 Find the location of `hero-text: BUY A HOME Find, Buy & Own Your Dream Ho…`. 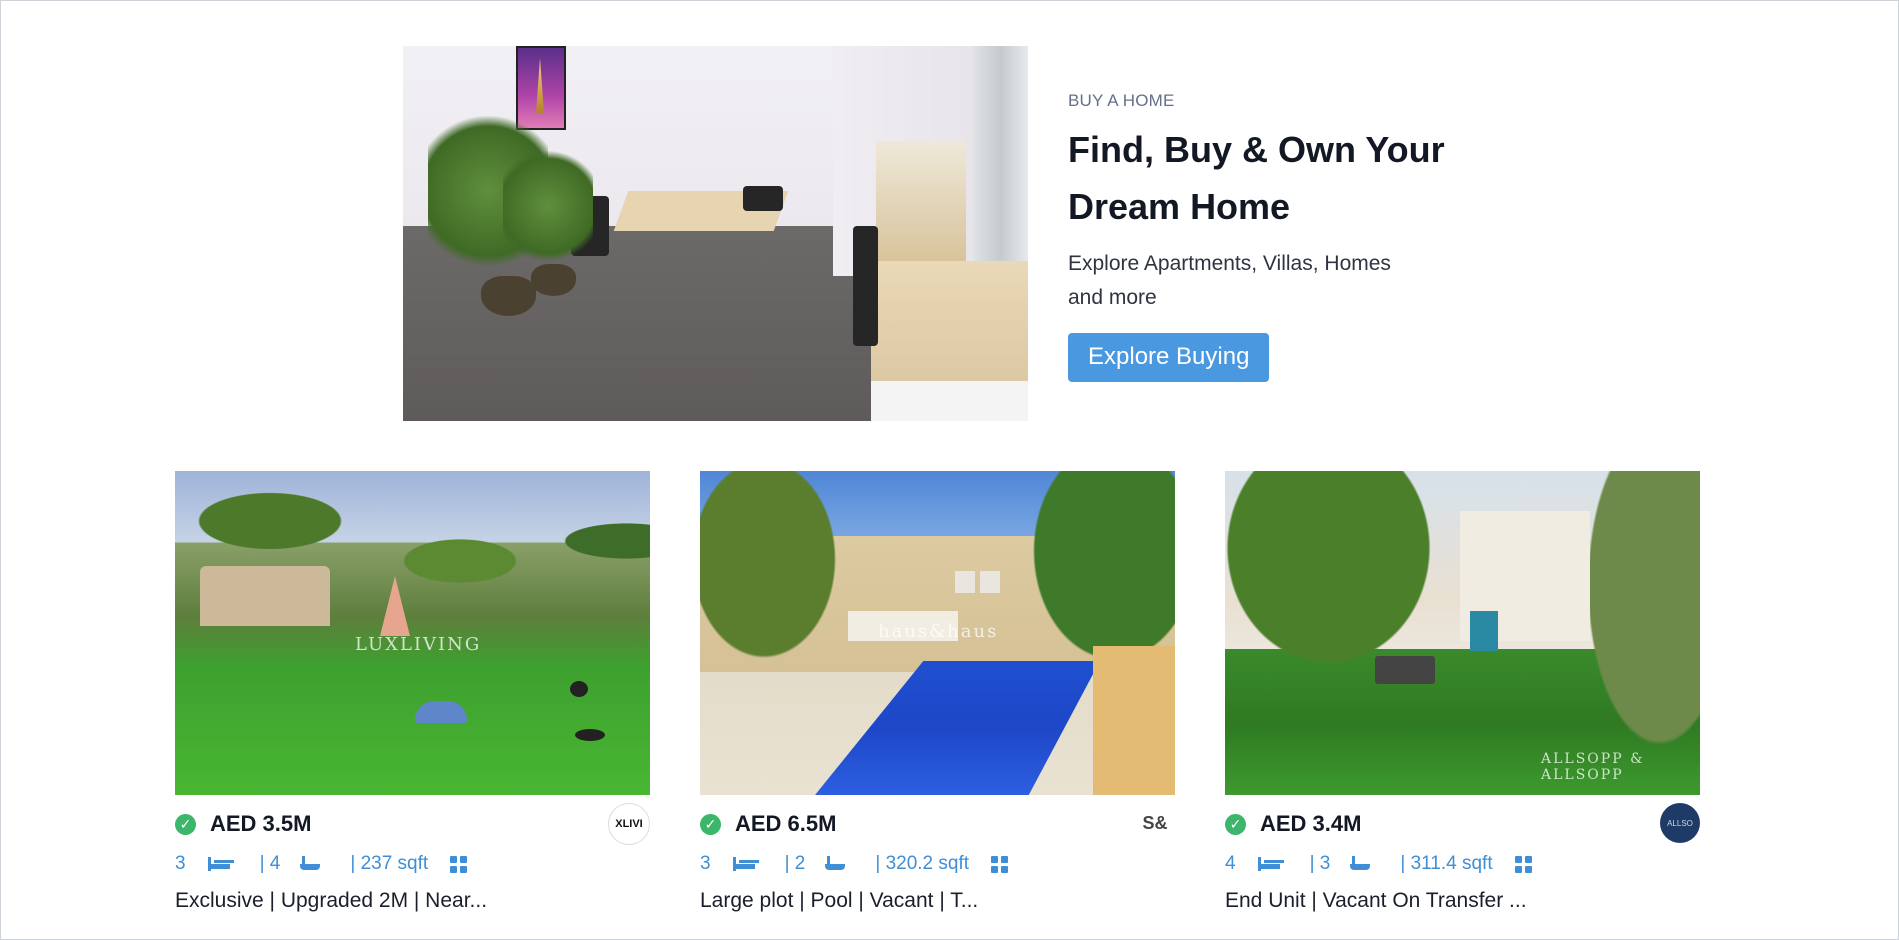

hero-text: BUY A HOME Find, Buy & Own Your Dream Ho… is located at coordinates (1278, 236).